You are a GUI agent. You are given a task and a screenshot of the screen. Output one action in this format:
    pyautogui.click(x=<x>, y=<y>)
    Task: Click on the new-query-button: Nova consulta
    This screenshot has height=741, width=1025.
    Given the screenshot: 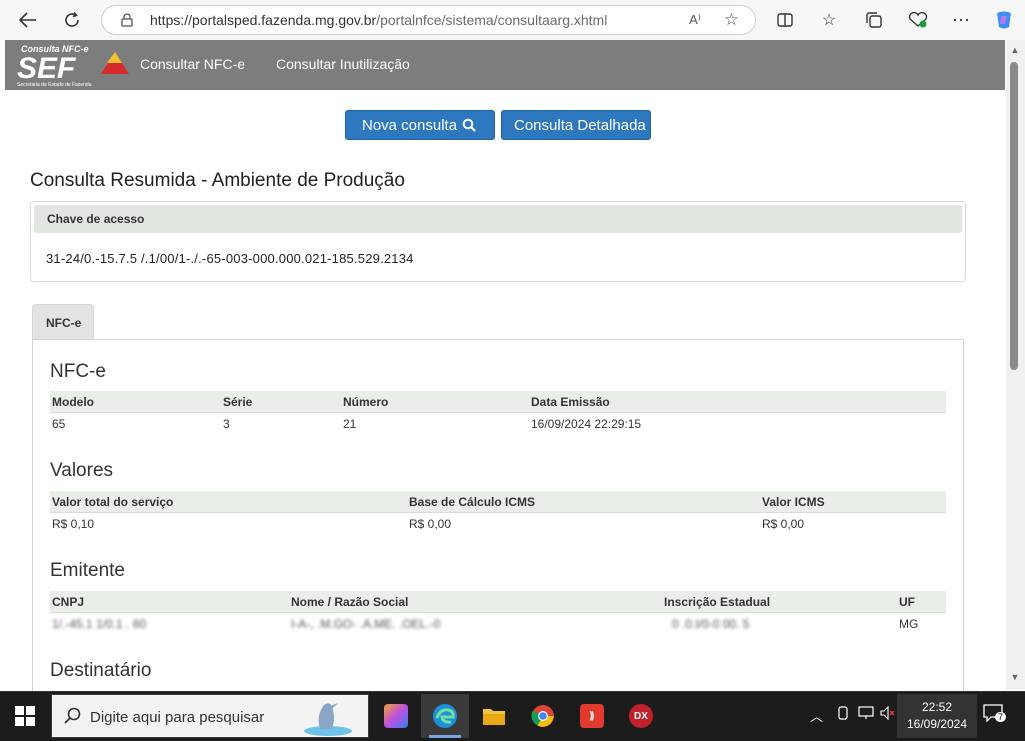 What is the action you would take?
    pyautogui.click(x=420, y=125)
    